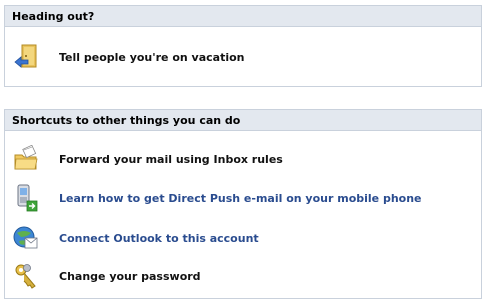 Image resolution: width=485 pixels, height=302 pixels. What do you see at coordinates (243, 16) in the screenshot?
I see `heading-out-title: Heading out?` at bounding box center [243, 16].